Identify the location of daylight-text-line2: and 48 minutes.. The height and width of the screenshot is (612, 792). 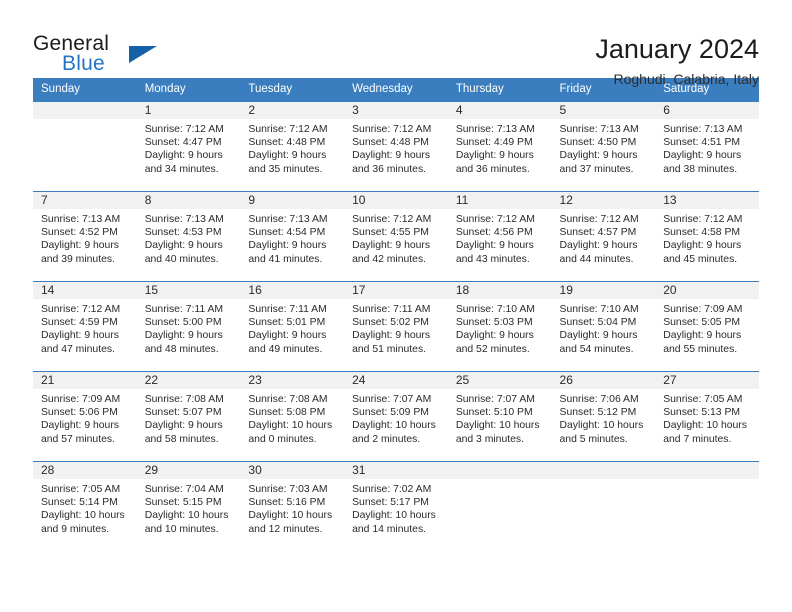
(181, 349).